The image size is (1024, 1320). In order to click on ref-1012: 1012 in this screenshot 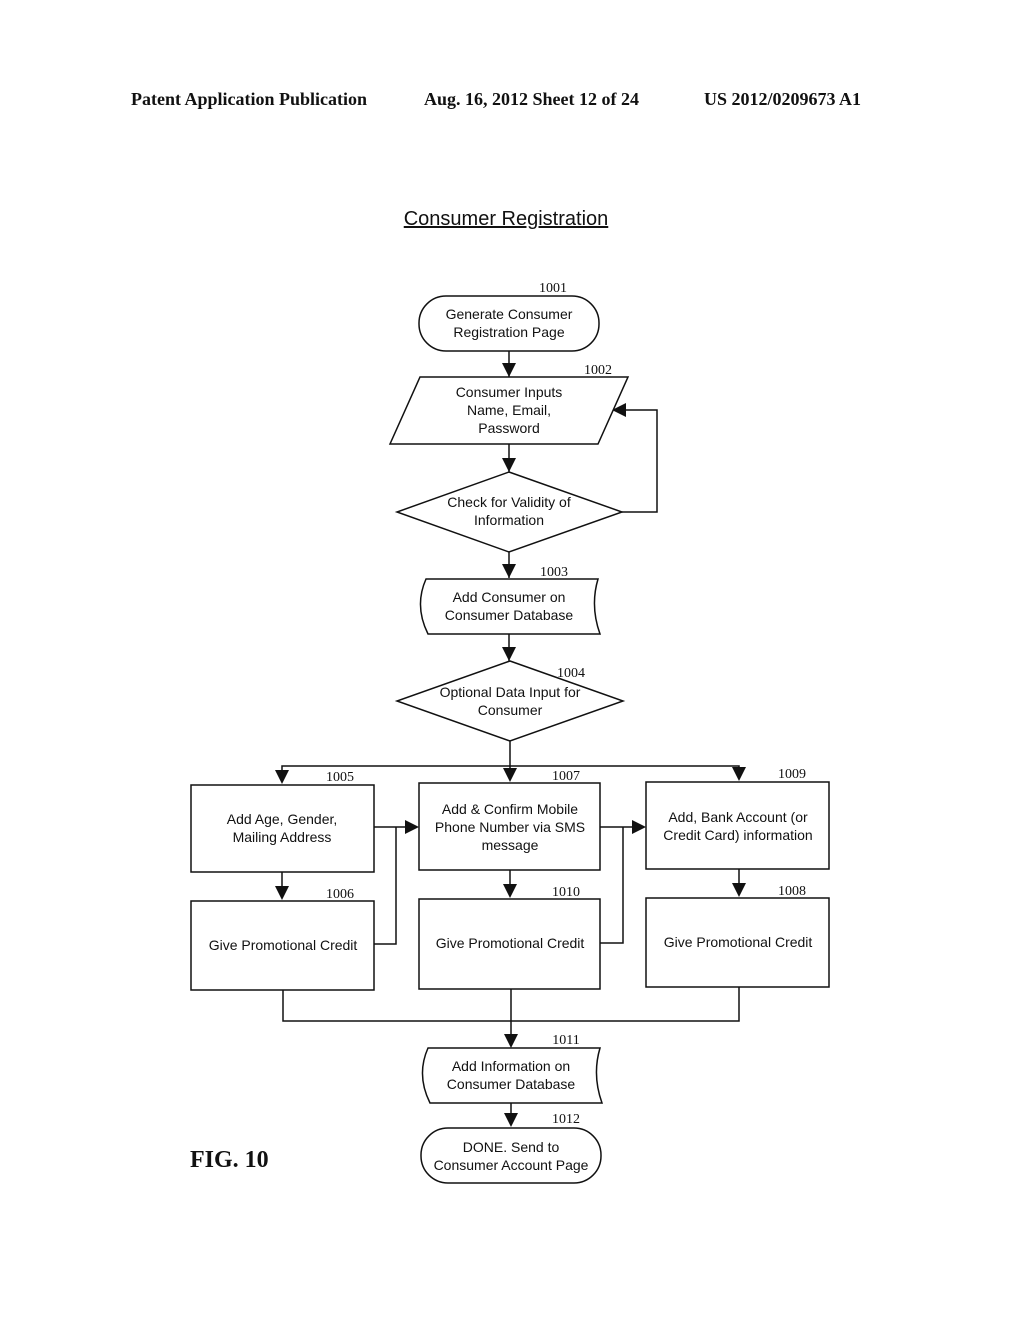, I will do `click(566, 1119)`.